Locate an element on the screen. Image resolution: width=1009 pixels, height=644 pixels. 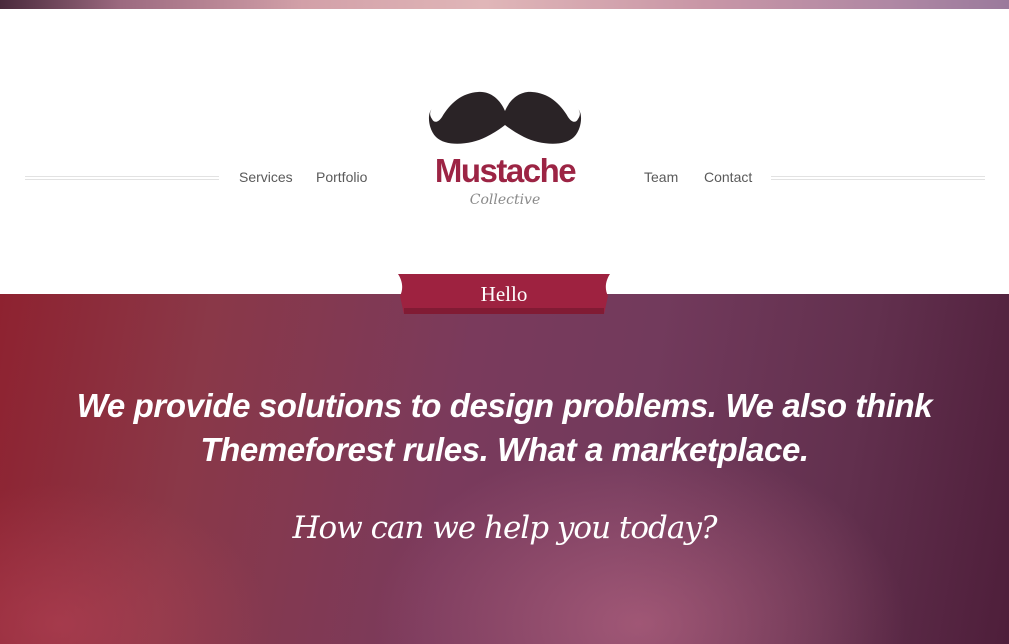
ribbon-label: Hello is located at coordinates (504, 294).